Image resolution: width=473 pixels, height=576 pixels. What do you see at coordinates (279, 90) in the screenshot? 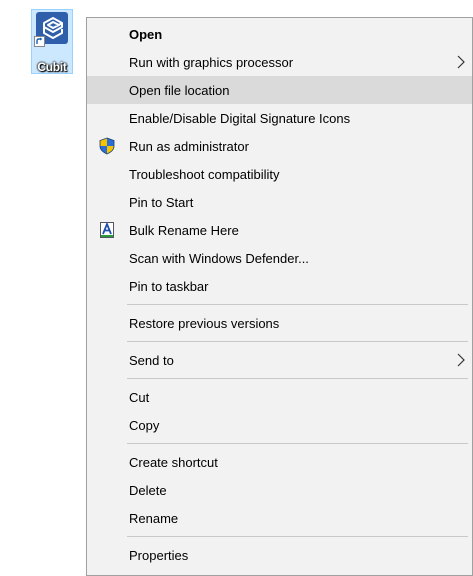
I see `menu-item-open-file-location: Open file location` at bounding box center [279, 90].